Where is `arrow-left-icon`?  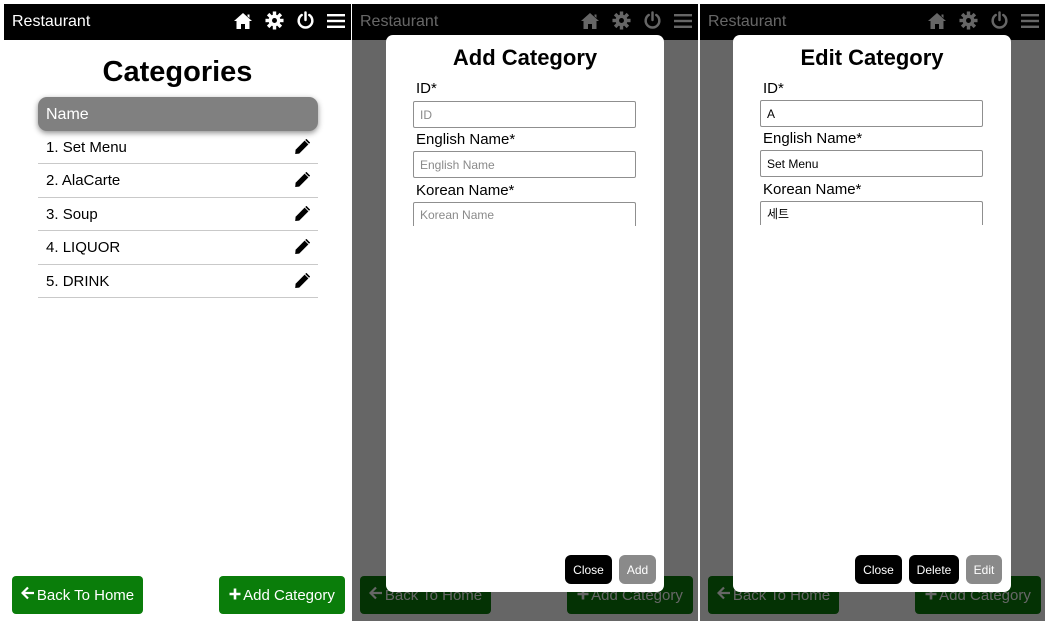 arrow-left-icon is located at coordinates (27, 595).